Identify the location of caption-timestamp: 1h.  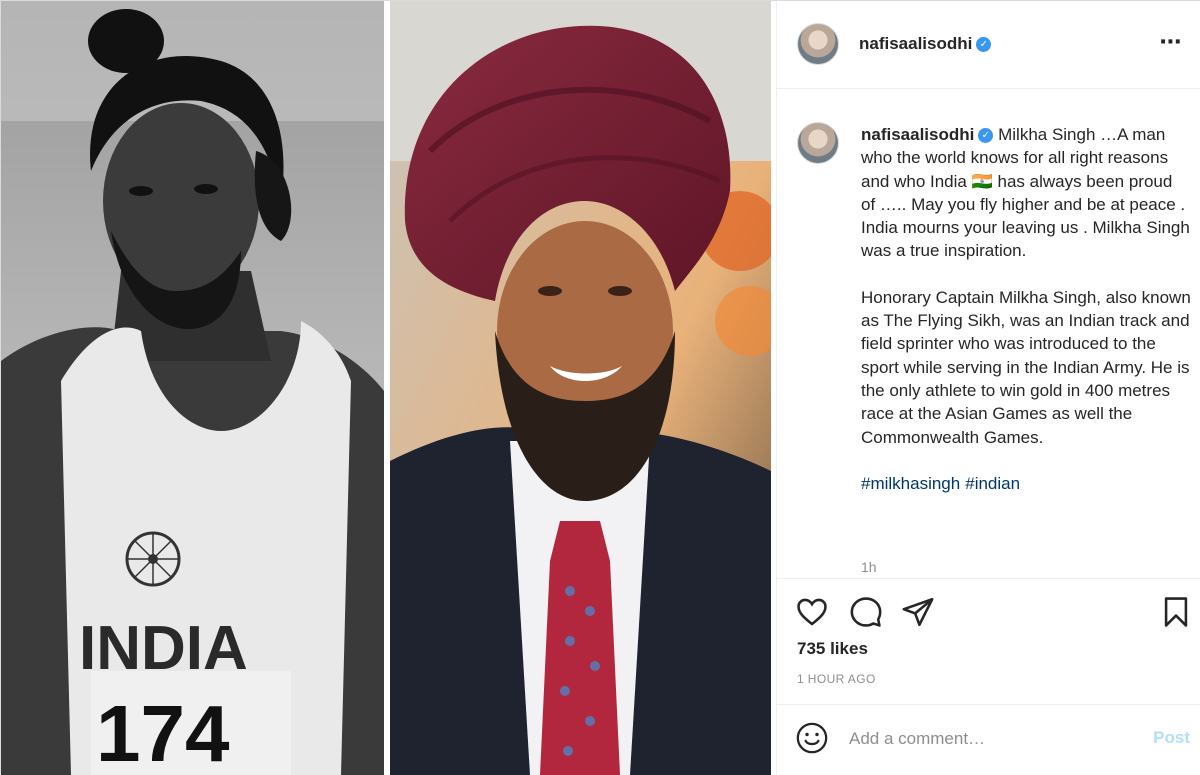
(869, 567).